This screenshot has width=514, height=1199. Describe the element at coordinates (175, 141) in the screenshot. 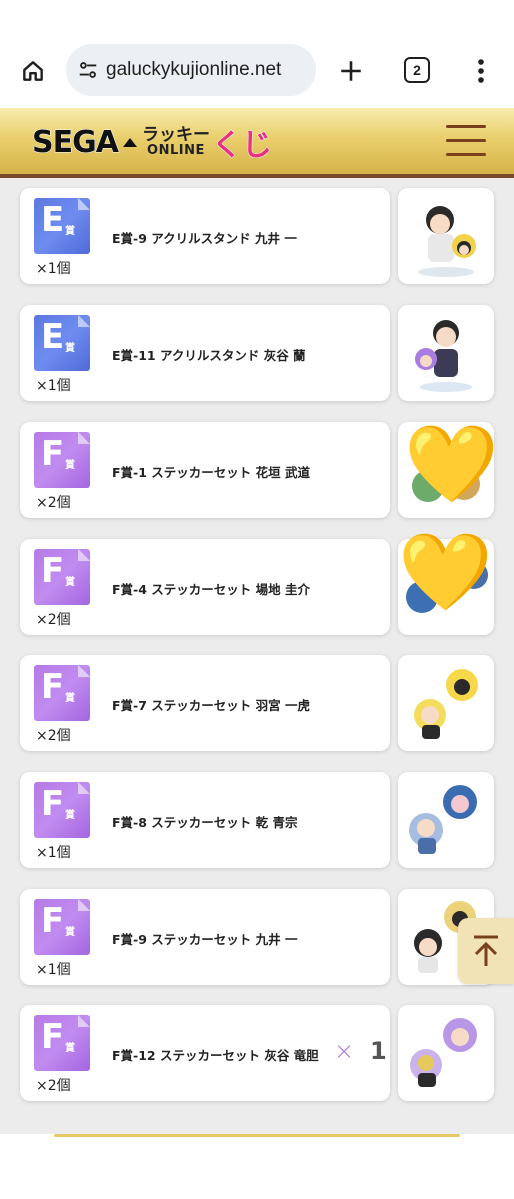

I see `logo-lucky: ラッキー ONLINE` at that location.